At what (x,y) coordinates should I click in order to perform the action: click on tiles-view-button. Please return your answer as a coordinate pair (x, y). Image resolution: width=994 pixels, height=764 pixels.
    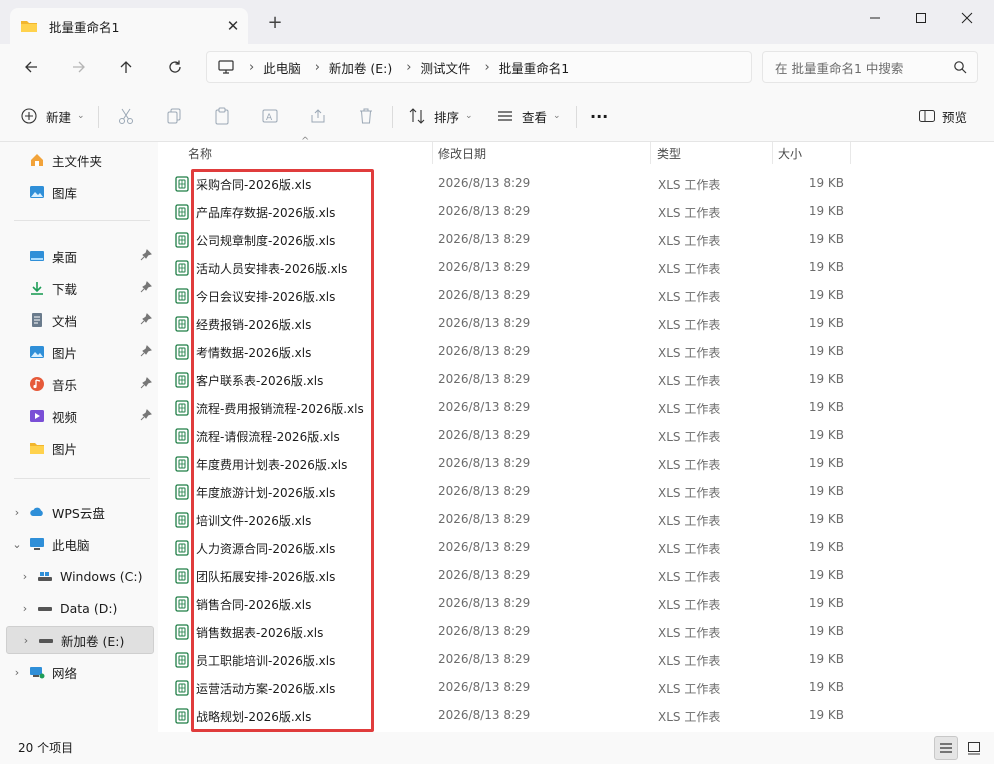
    Looking at the image, I should click on (974, 748).